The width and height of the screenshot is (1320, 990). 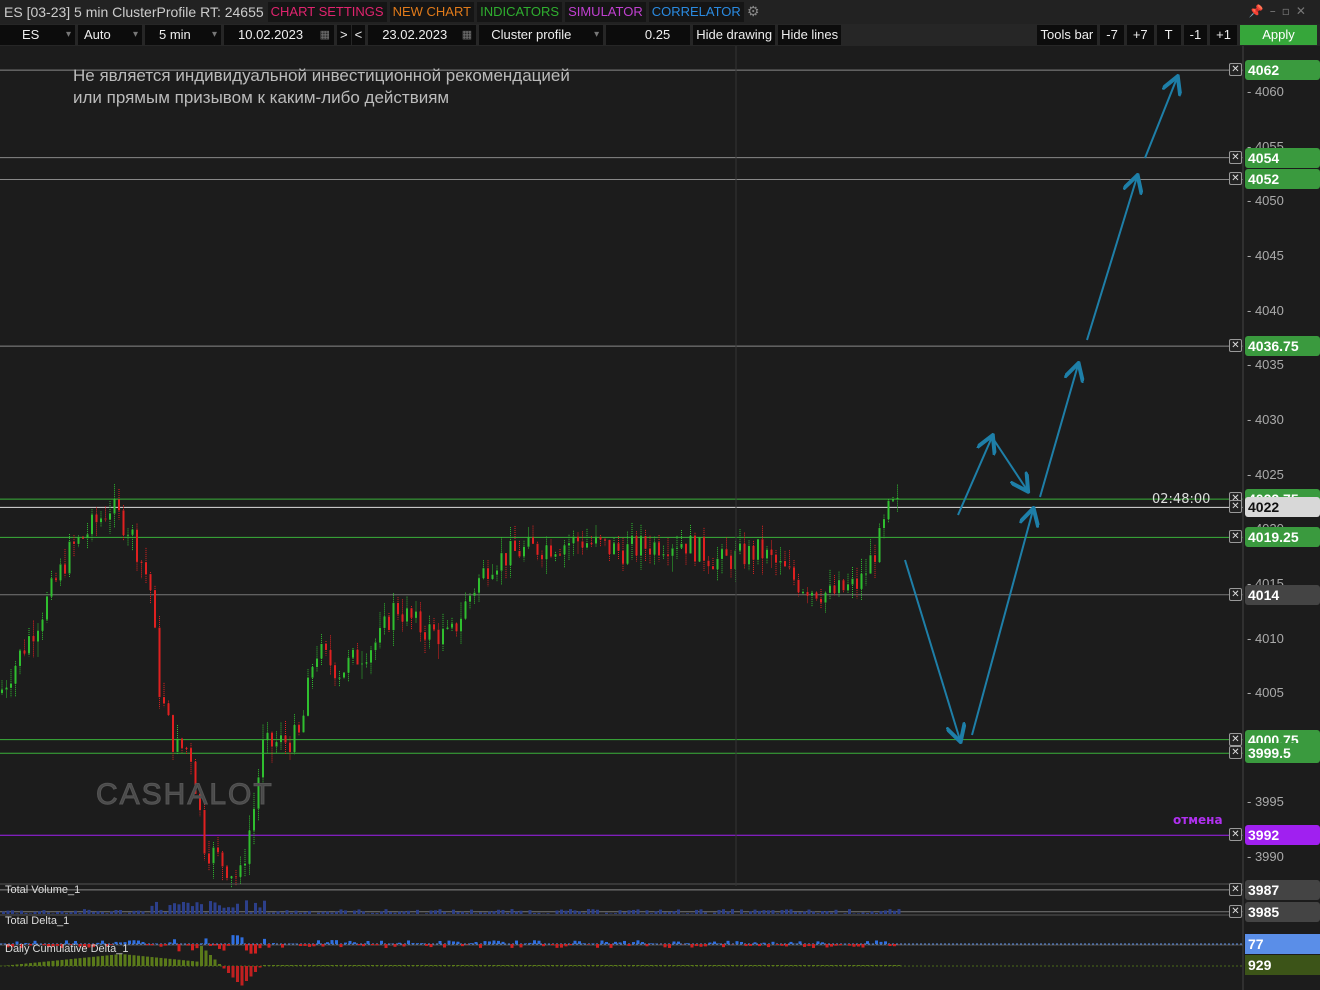 What do you see at coordinates (1282, 346) in the screenshot?
I see `price-level-label: 4036.75` at bounding box center [1282, 346].